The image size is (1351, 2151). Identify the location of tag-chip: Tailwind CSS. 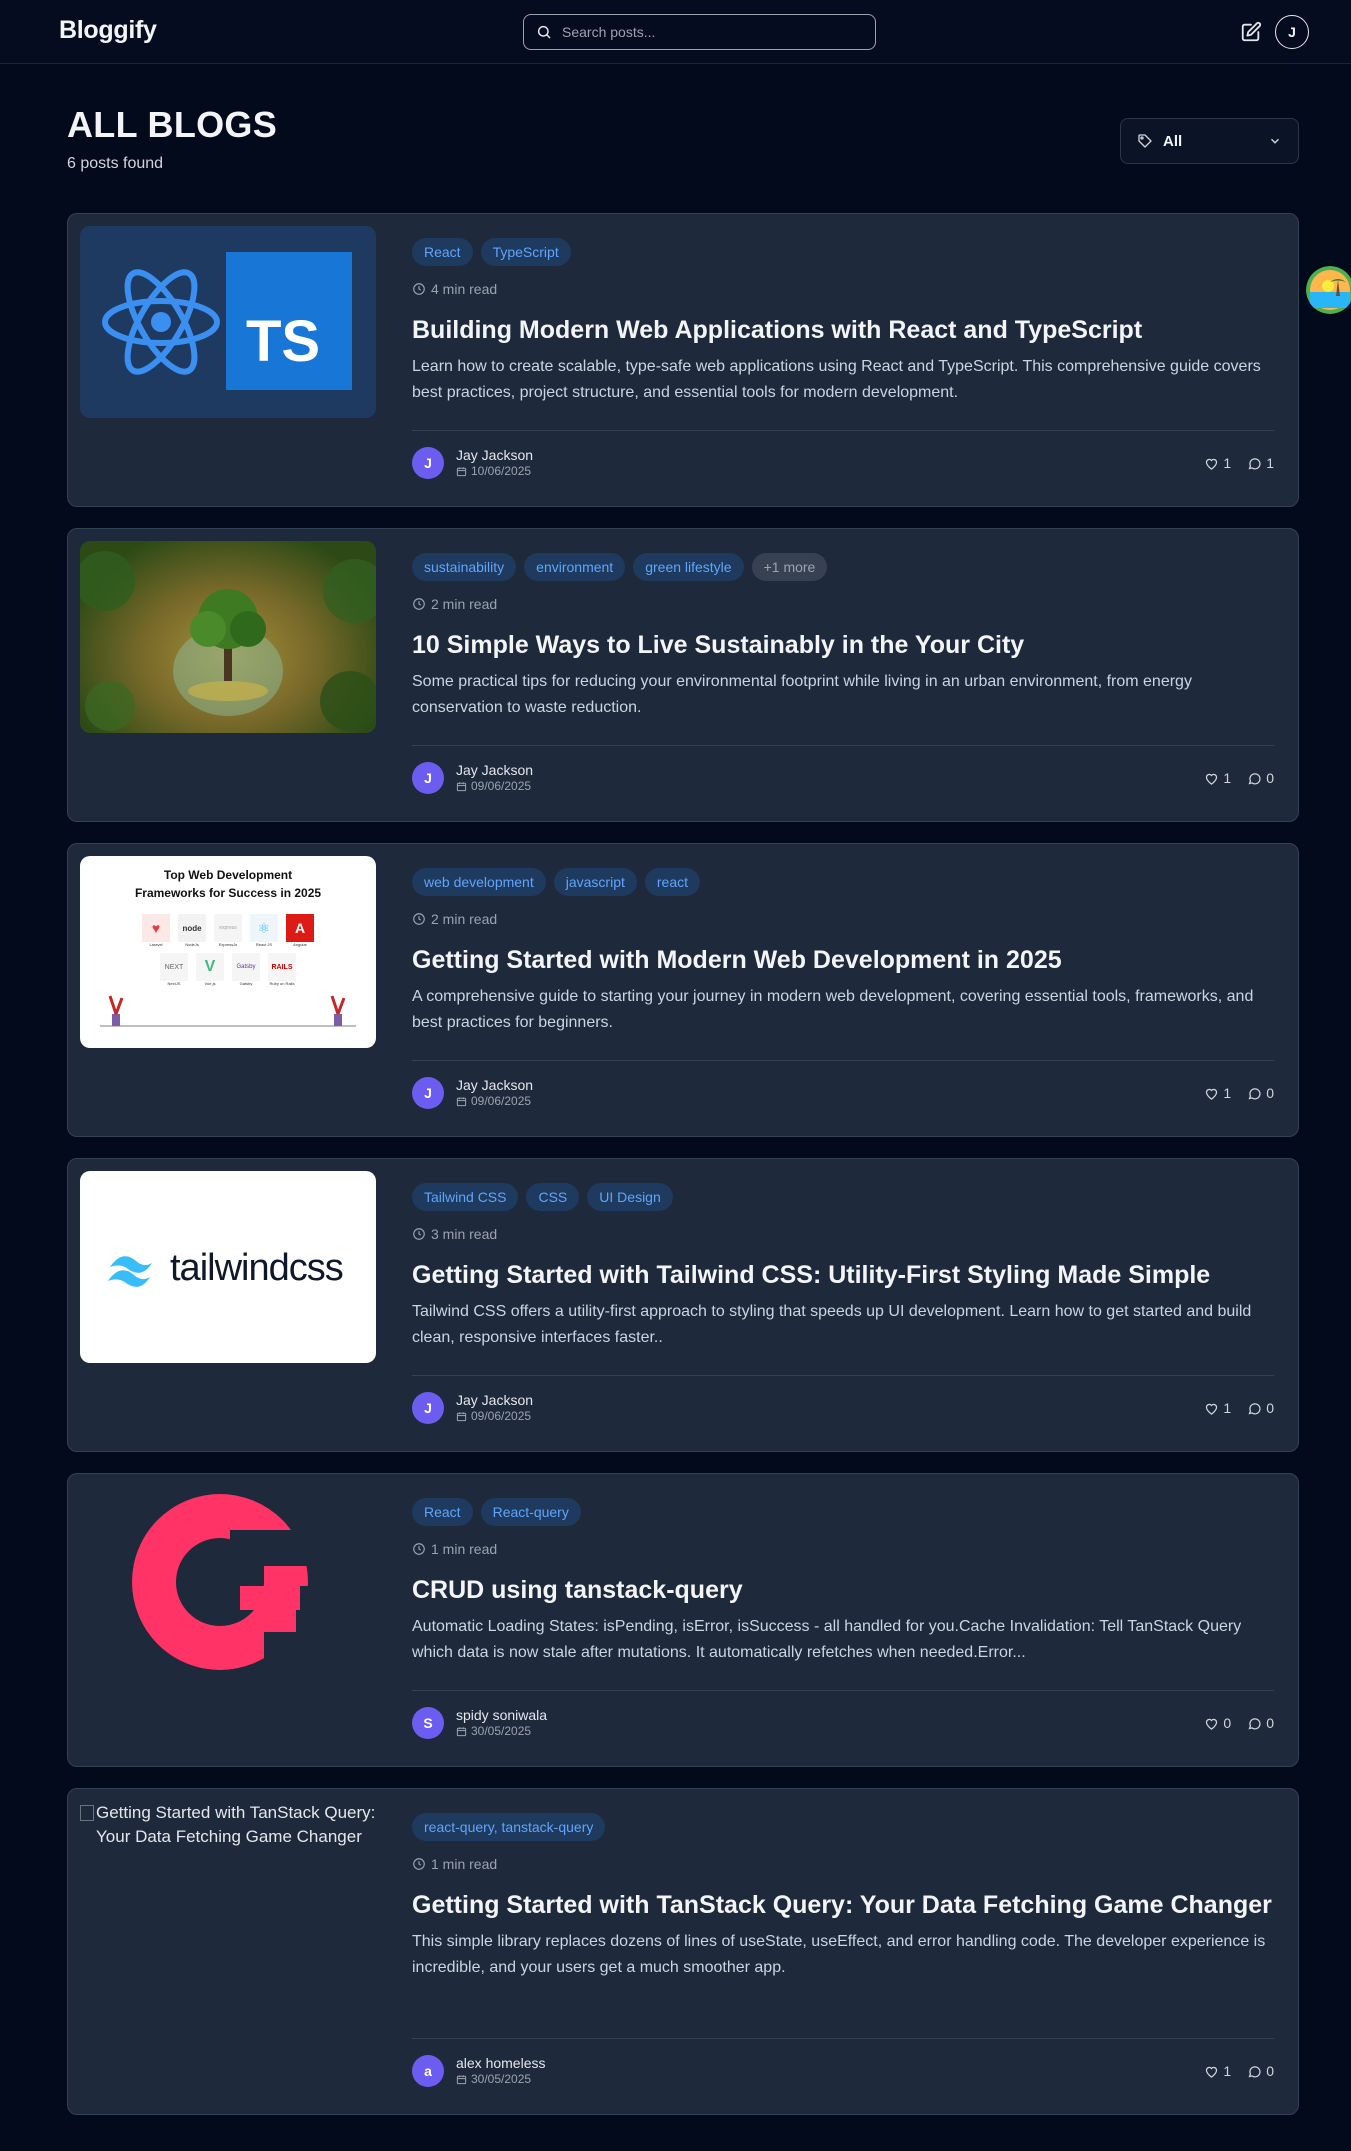
(465, 1197).